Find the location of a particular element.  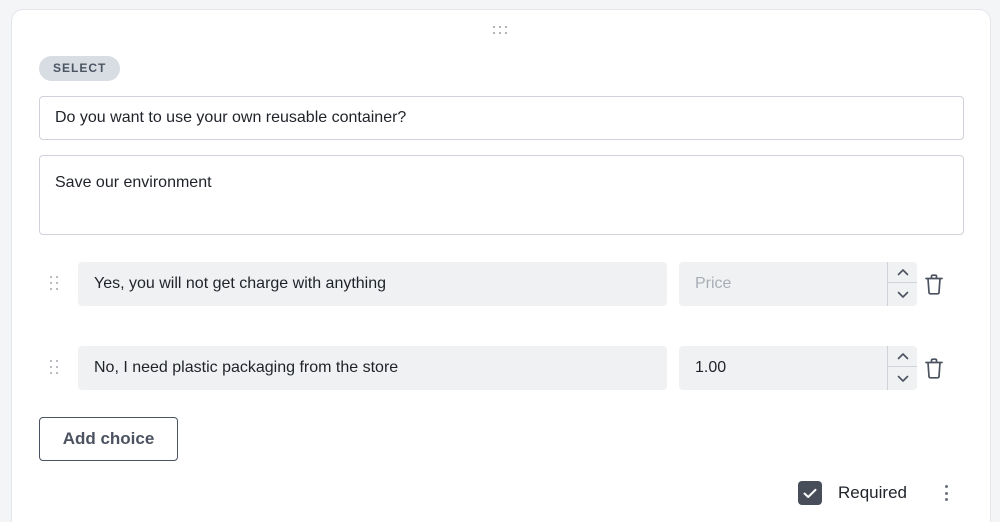

check-icon is located at coordinates (810, 493).